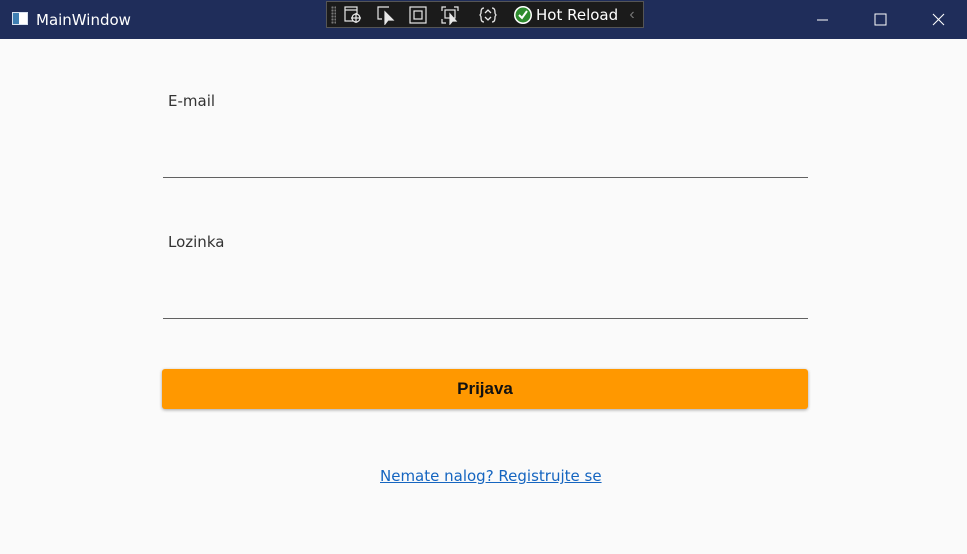 Image resolution: width=967 pixels, height=554 pixels. What do you see at coordinates (83, 20) in the screenshot?
I see `window-title: MainWindow` at bounding box center [83, 20].